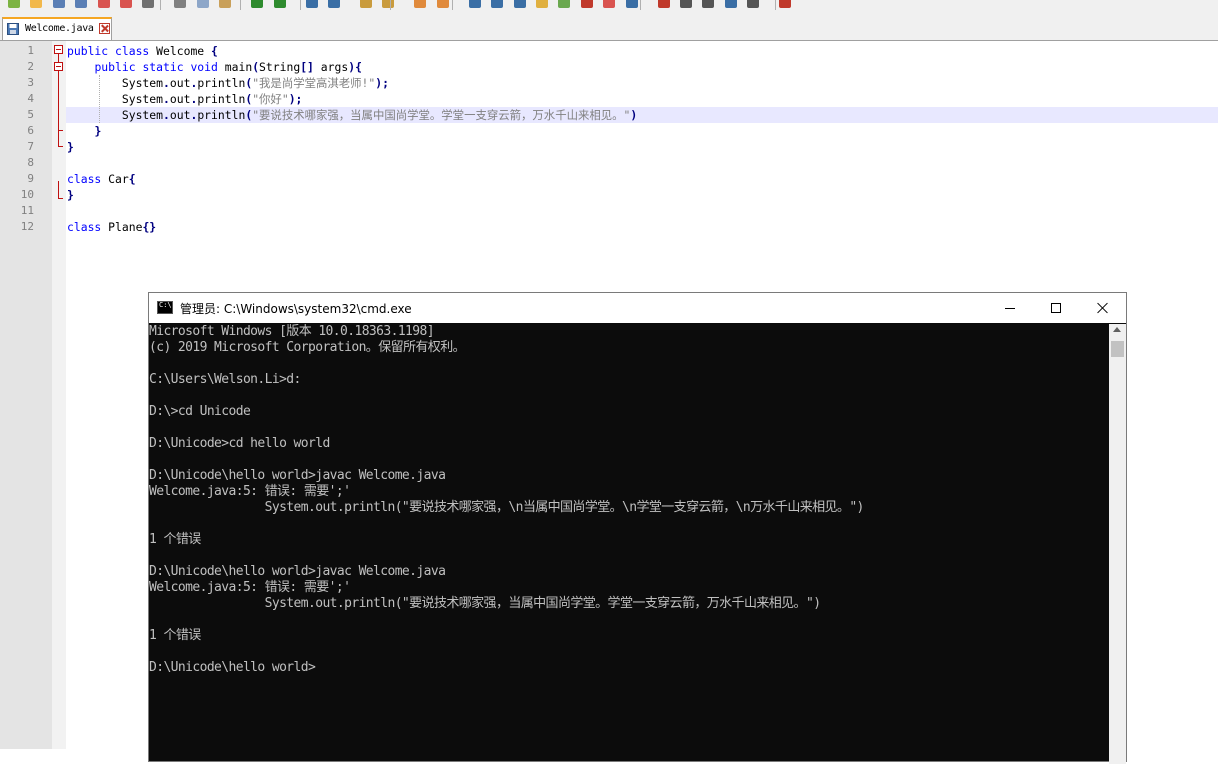  What do you see at coordinates (84, 179) in the screenshot?
I see `code-token: class` at bounding box center [84, 179].